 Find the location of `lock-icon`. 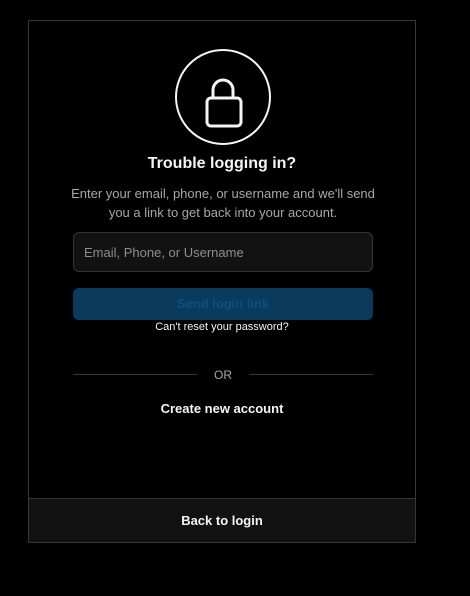

lock-icon is located at coordinates (223, 97).